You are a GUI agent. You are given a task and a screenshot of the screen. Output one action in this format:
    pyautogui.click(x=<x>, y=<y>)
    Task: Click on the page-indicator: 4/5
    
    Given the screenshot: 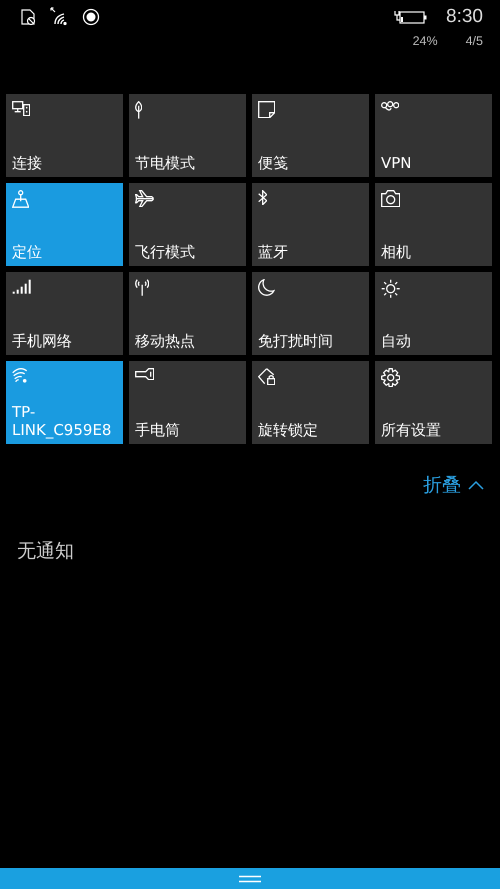 What is the action you would take?
    pyautogui.click(x=474, y=41)
    